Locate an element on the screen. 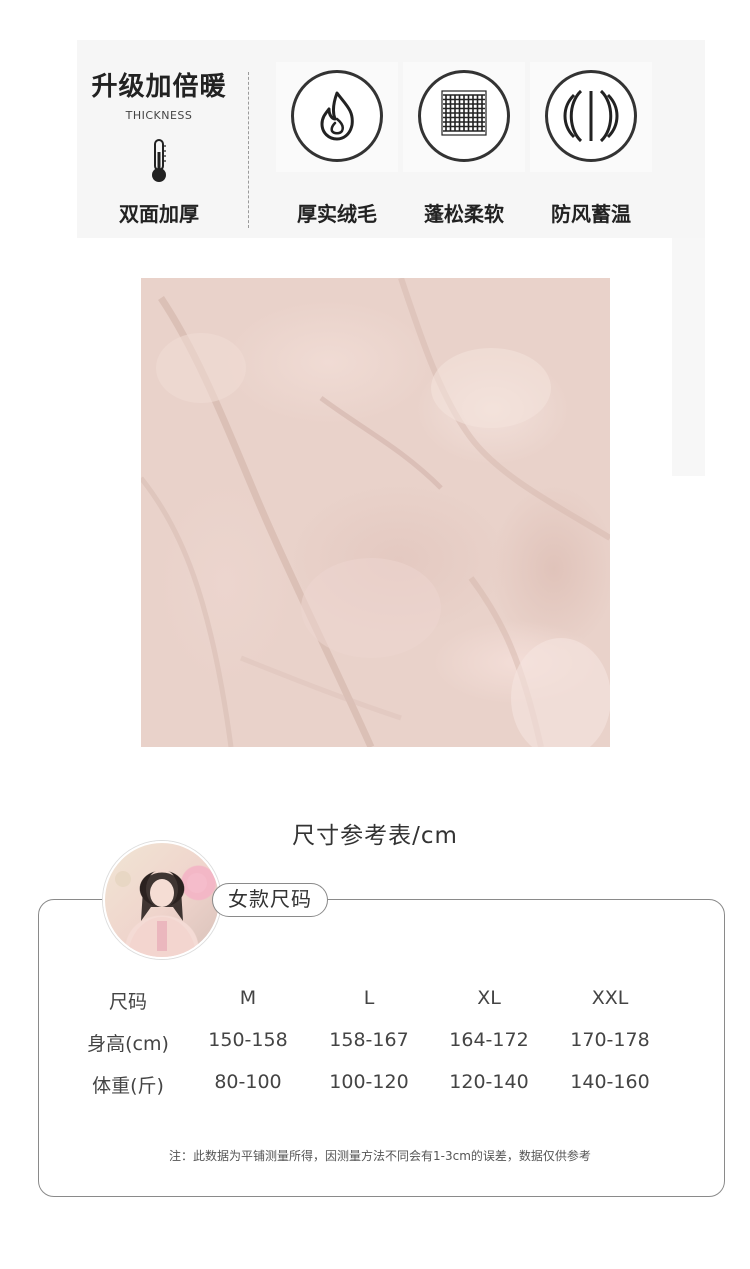 The image size is (750, 1269). womens-size-tag: 女款尺码 is located at coordinates (270, 900).